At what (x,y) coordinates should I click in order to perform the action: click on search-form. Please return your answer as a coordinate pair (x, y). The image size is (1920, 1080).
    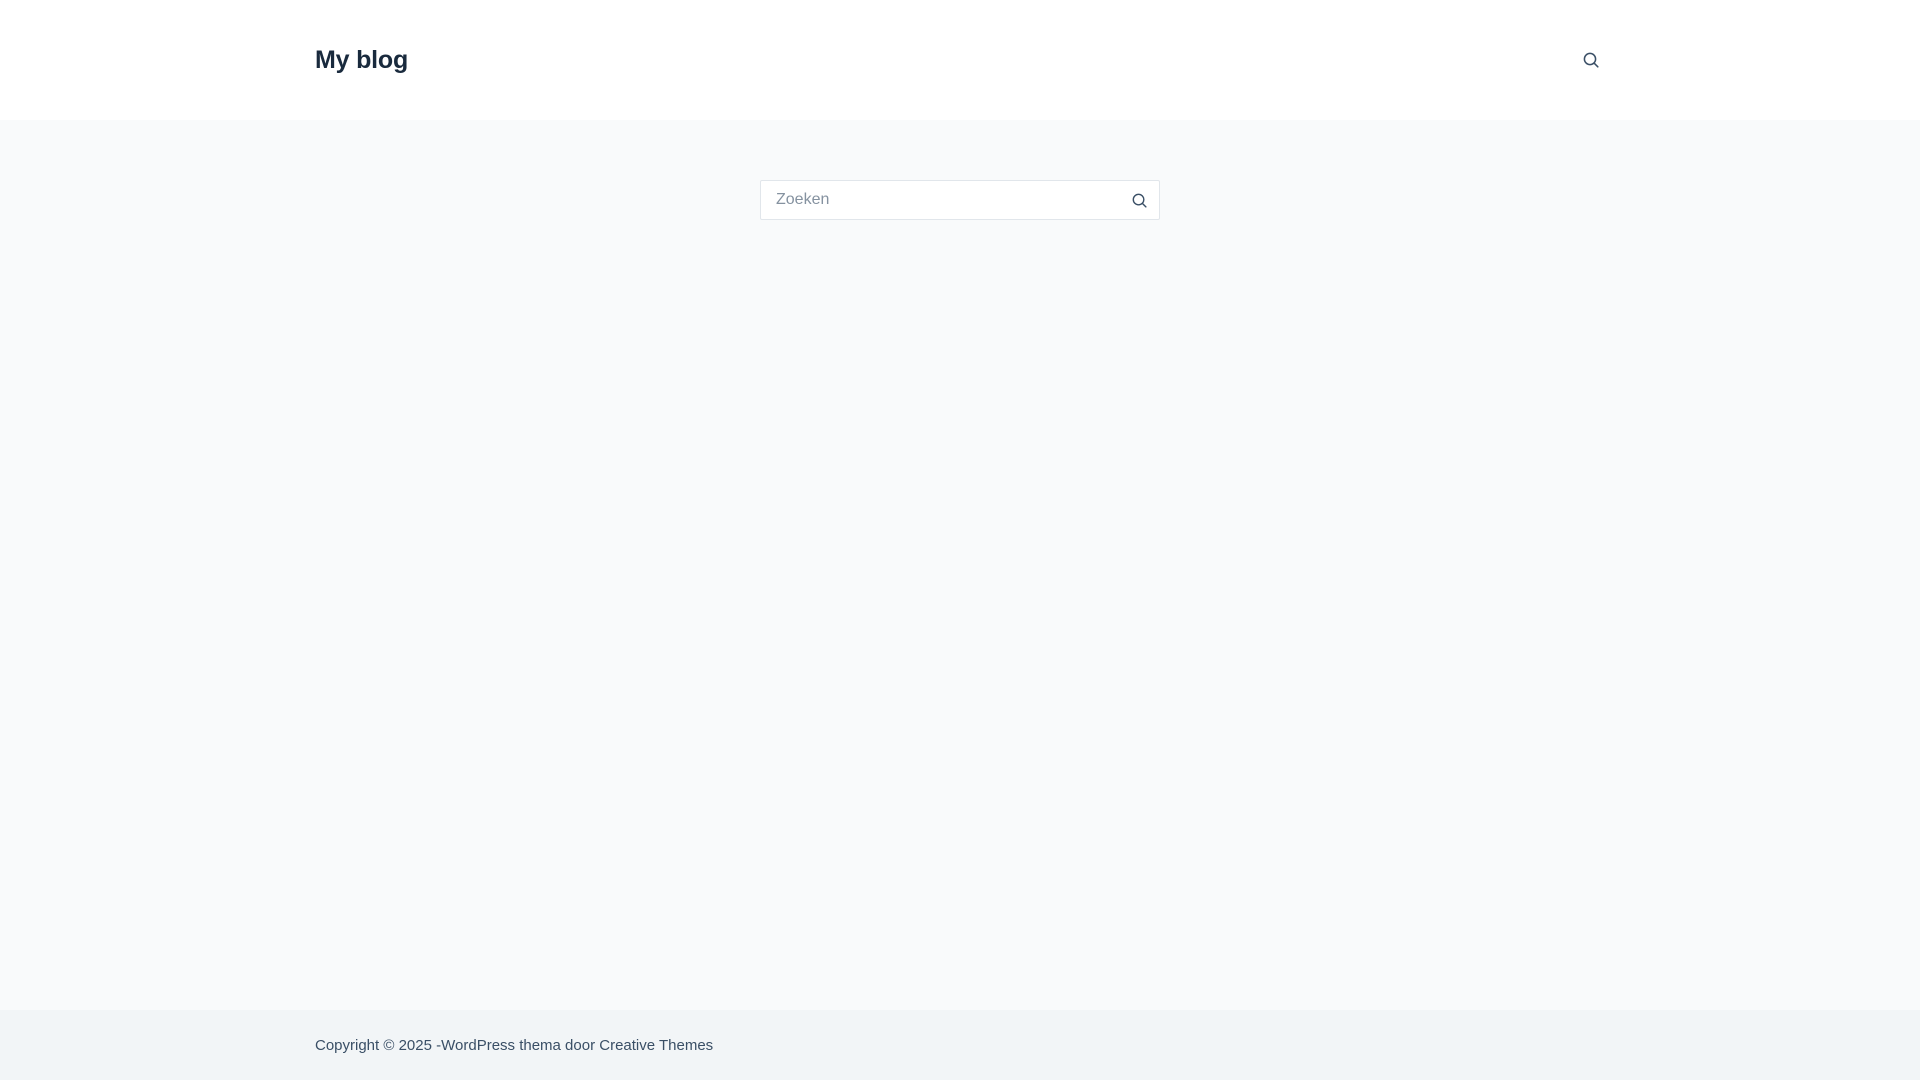
    Looking at the image, I should click on (960, 200).